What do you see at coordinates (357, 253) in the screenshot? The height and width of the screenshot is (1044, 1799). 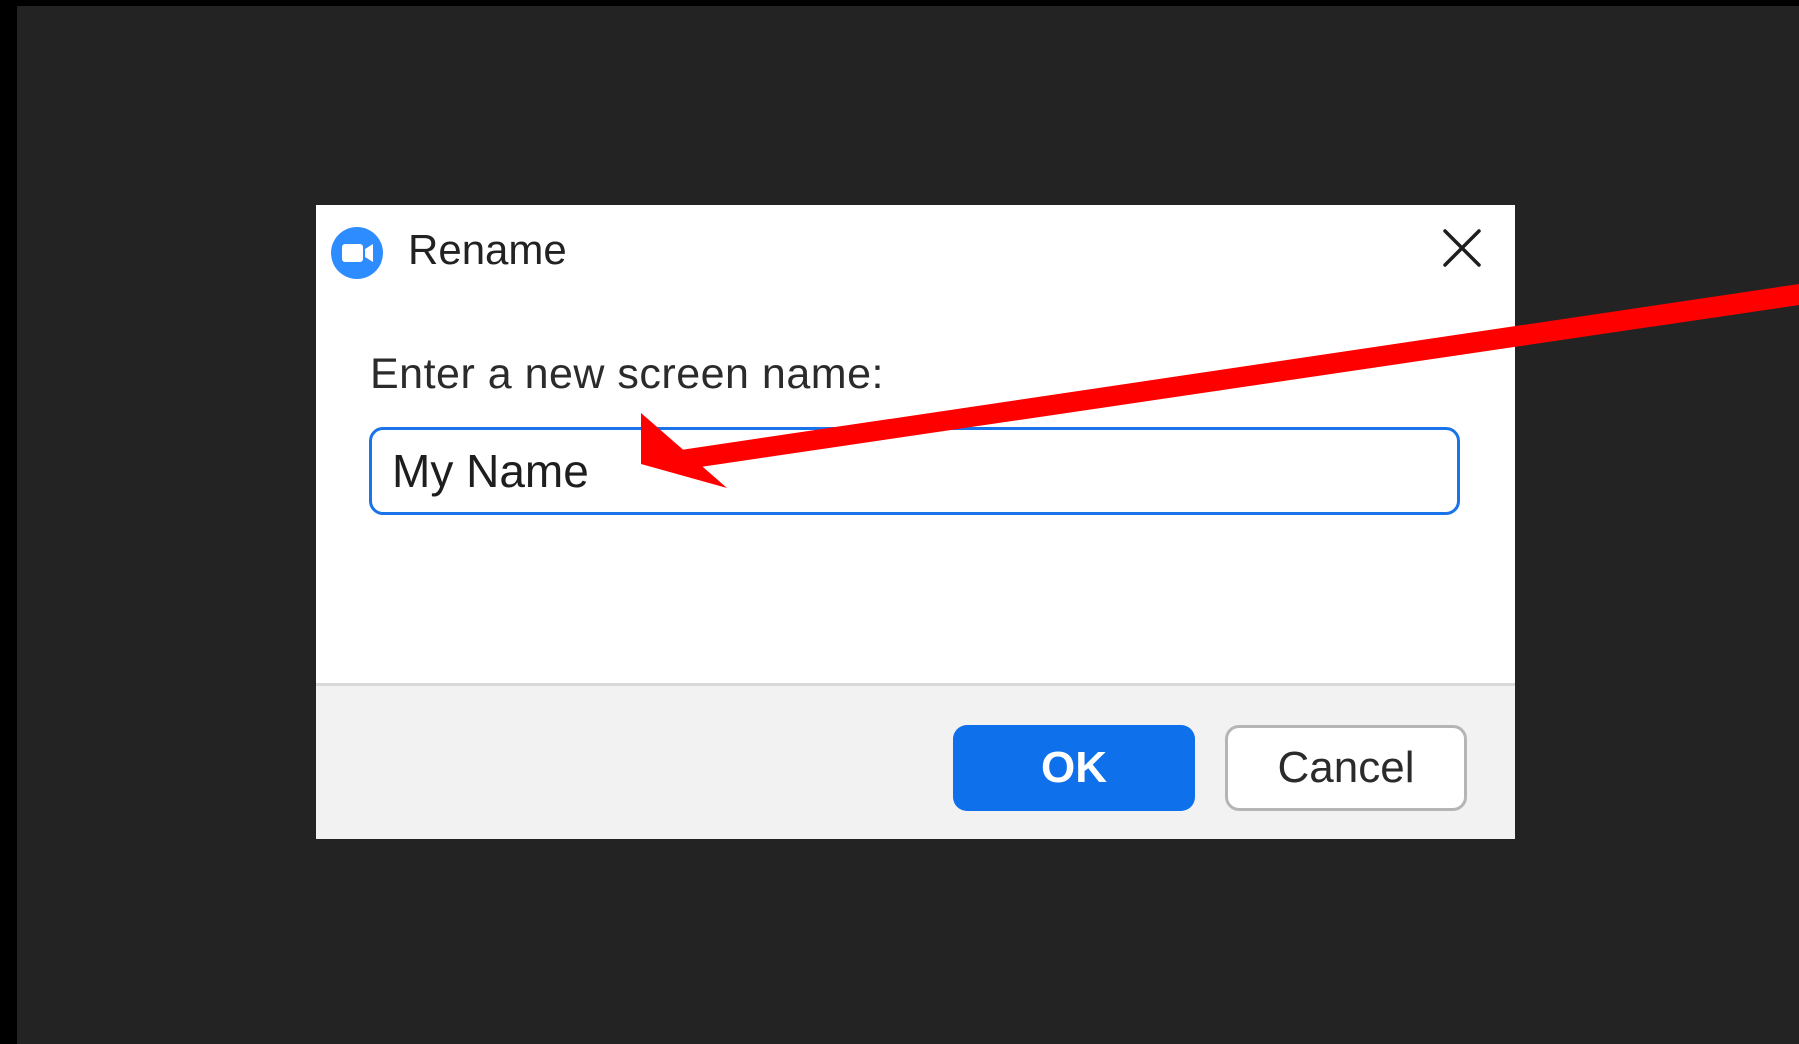 I see `zoom-camera-icon` at bounding box center [357, 253].